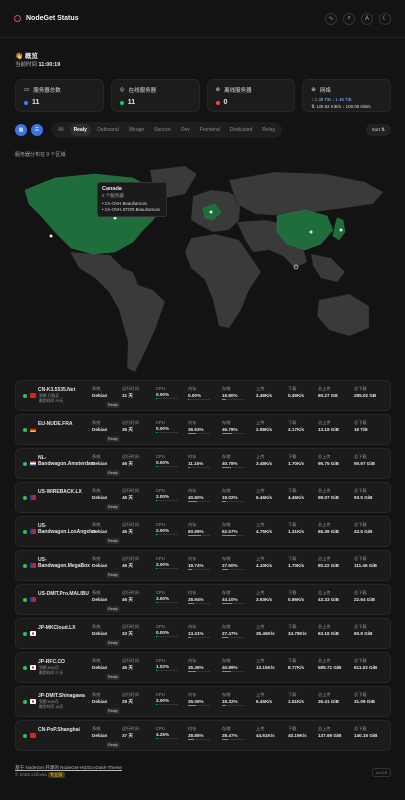 This screenshot has height=800, width=405. Describe the element at coordinates (328, 630) in the screenshot. I see `metric-tup: 总上传 63.16 GiB` at that location.